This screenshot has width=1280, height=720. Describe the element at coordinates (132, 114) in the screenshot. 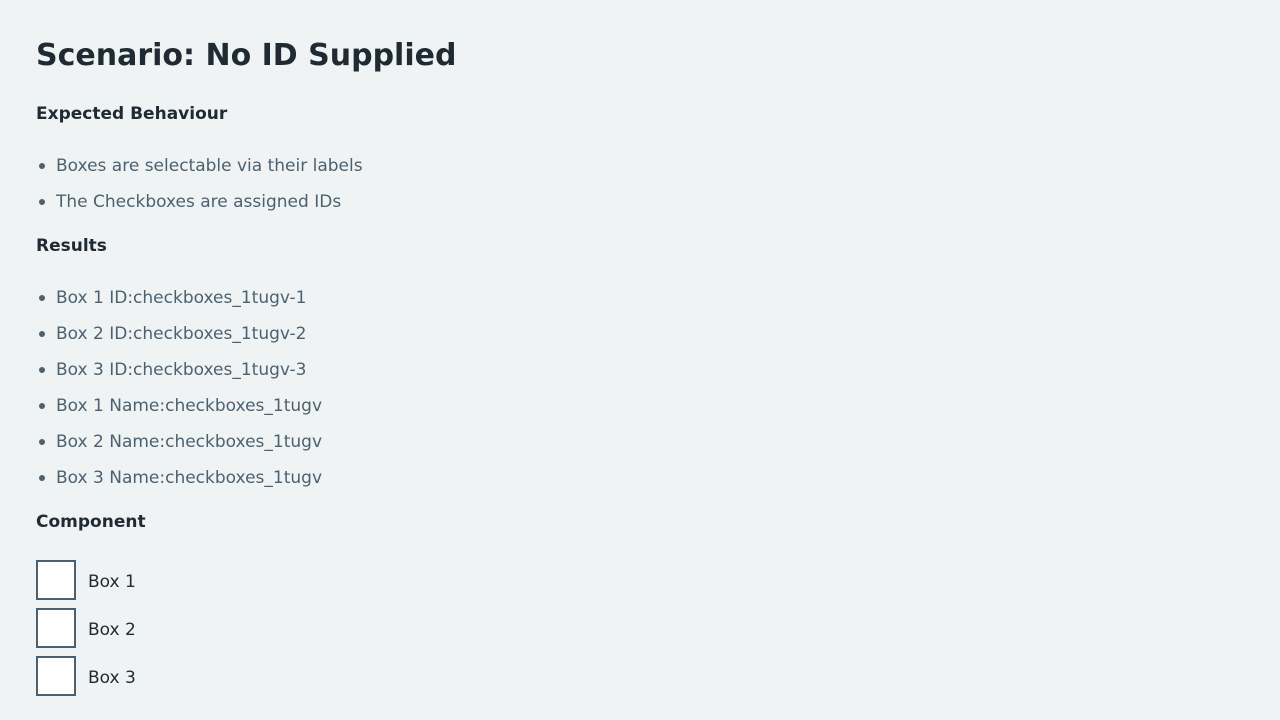

I see `expected-behaviour-heading: Expected Behaviour` at that location.